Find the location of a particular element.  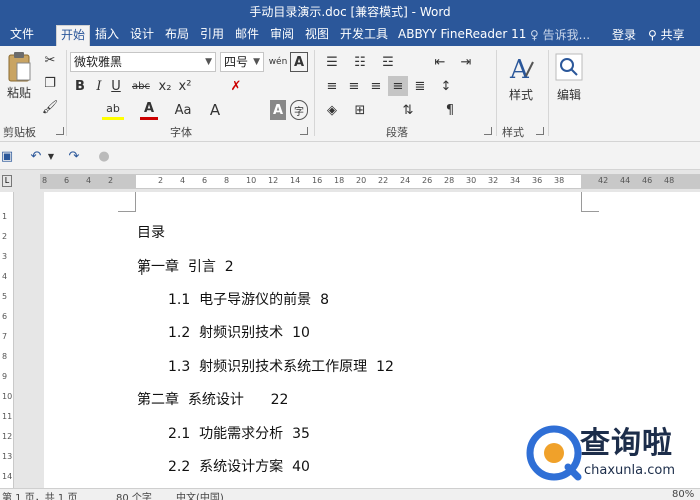

toc-entry: 第一章 引言 2 is located at coordinates (185, 266).